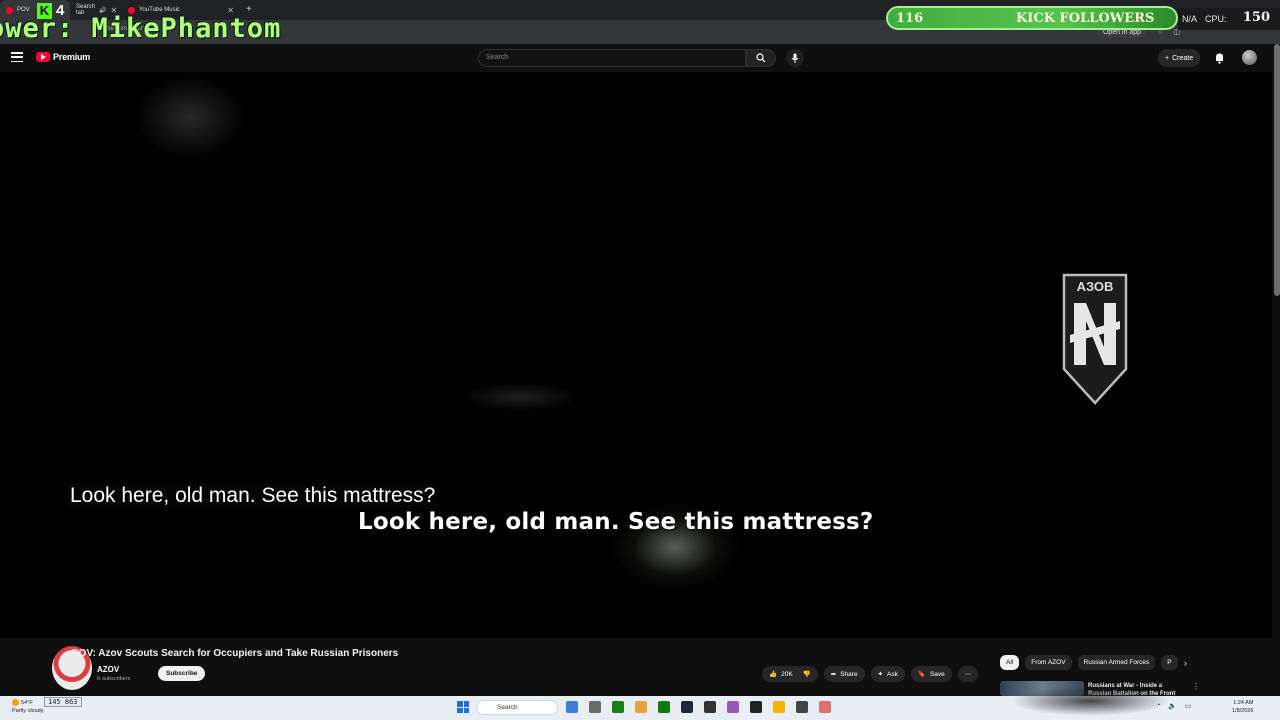 This screenshot has width=1280, height=720. I want to click on epic-games-icon, so click(710, 707).